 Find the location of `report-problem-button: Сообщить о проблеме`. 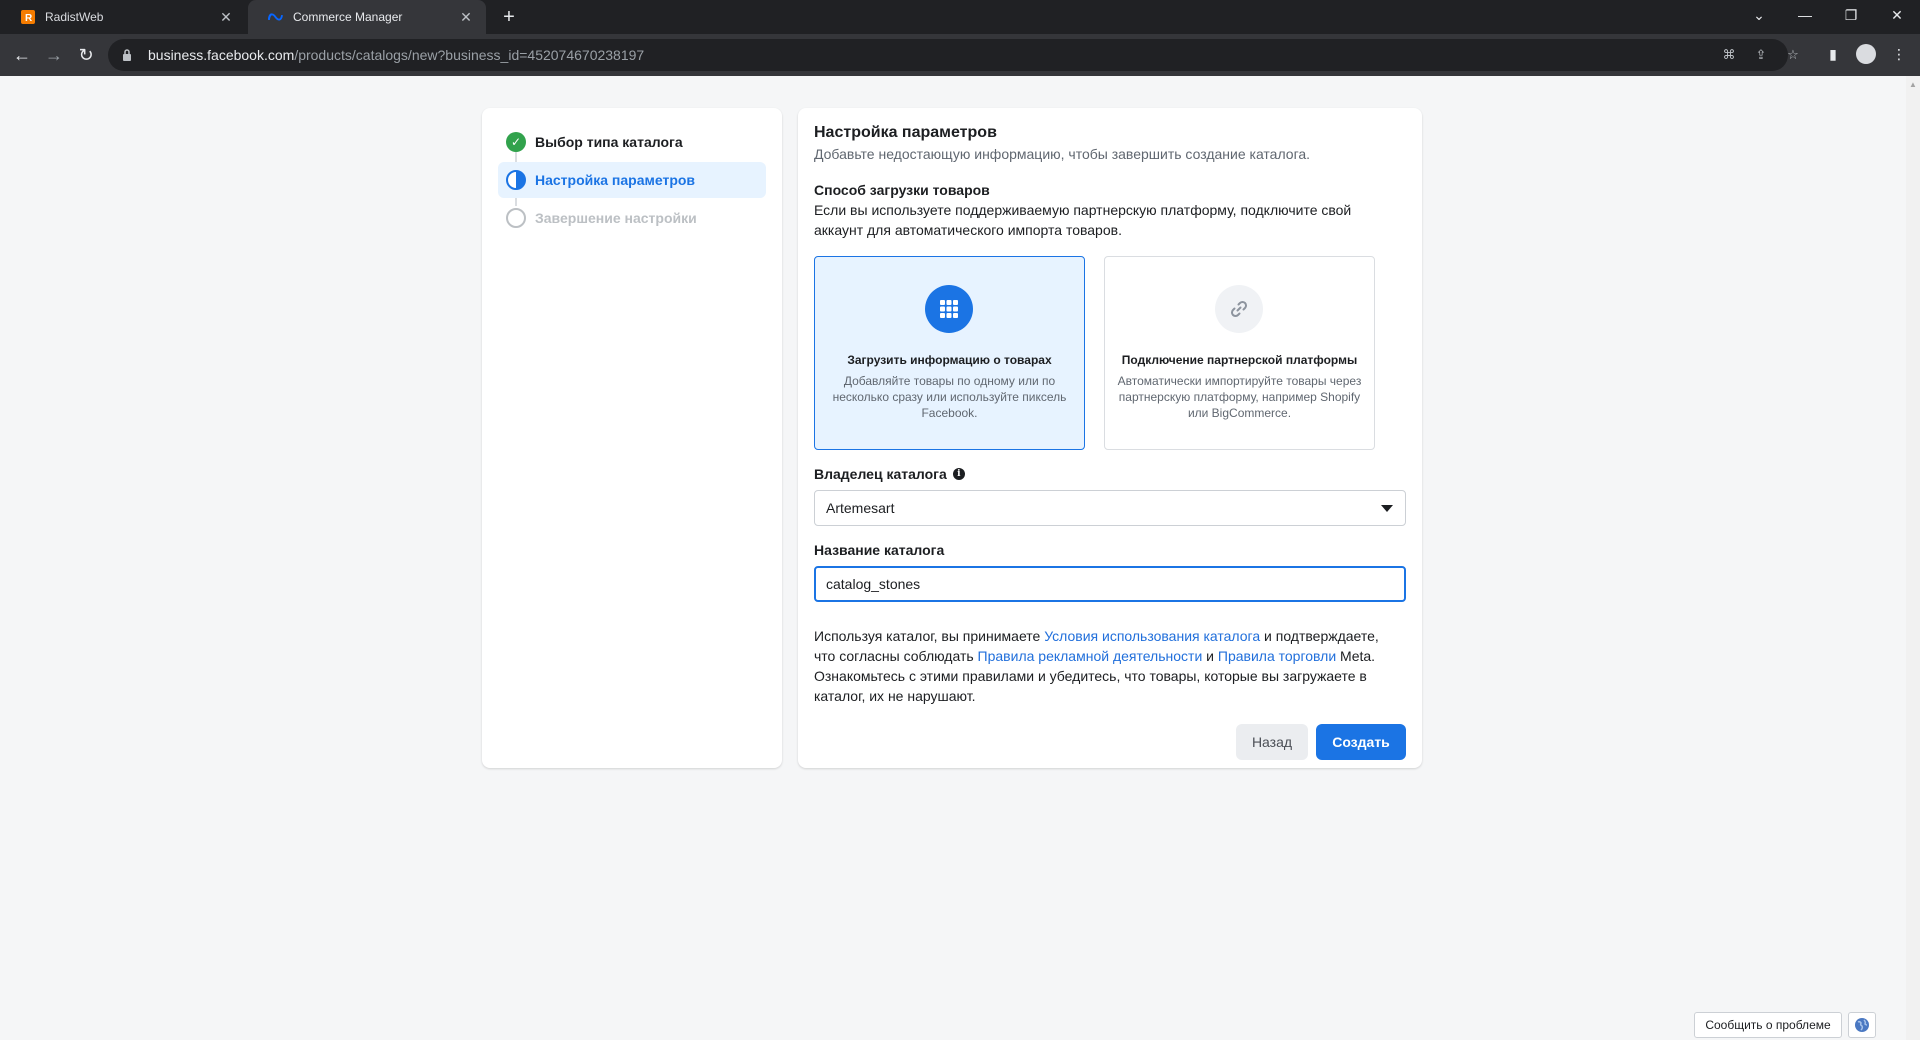

report-problem-button: Сообщить о проблеме is located at coordinates (1768, 1025).